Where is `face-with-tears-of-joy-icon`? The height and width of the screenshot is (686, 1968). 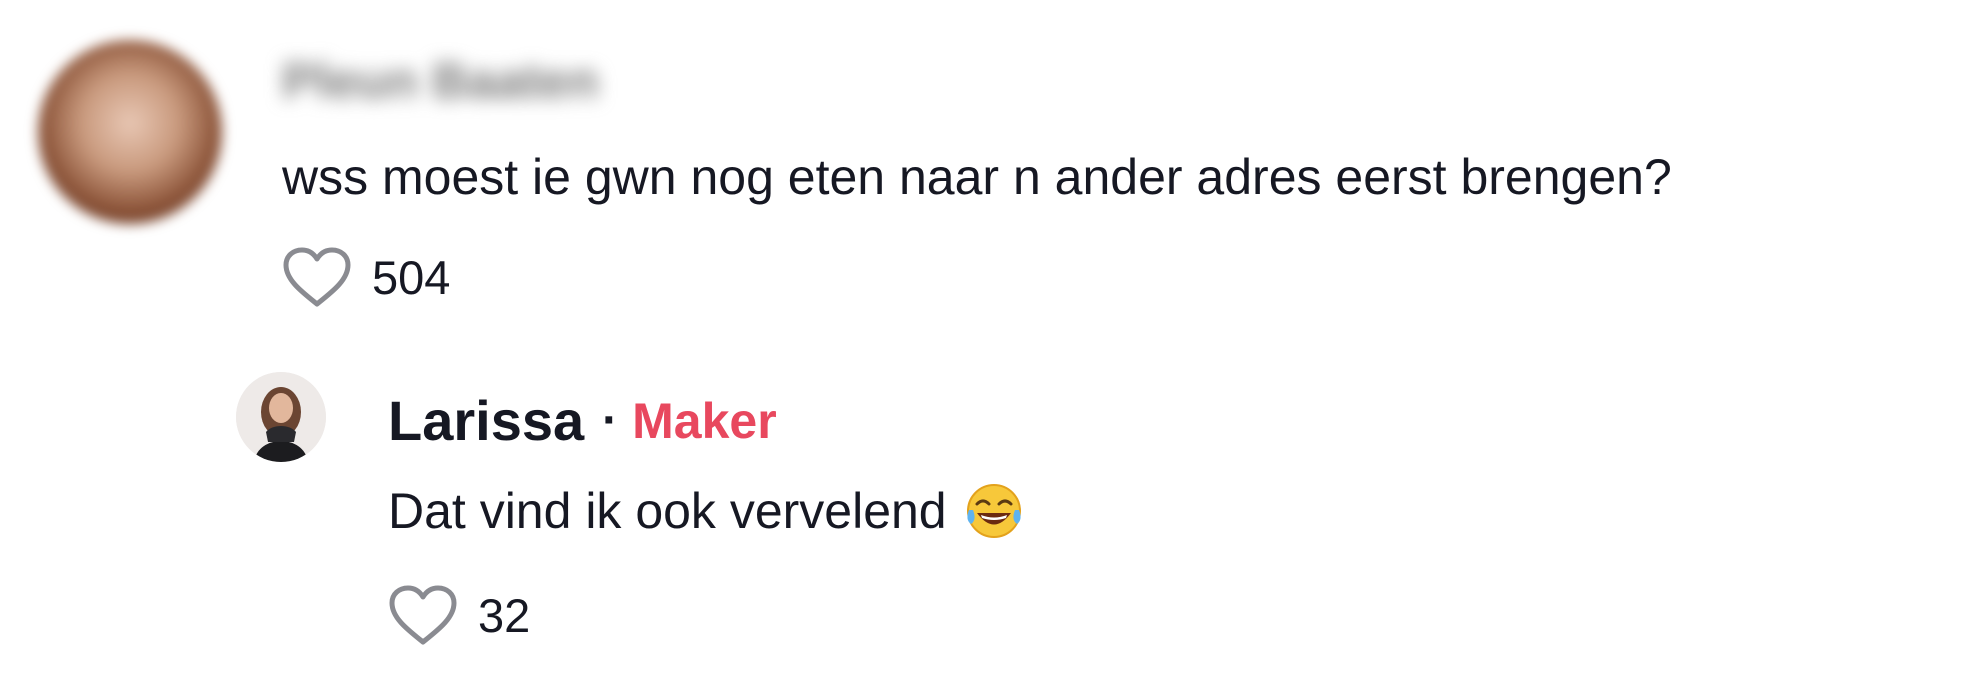 face-with-tears-of-joy-icon is located at coordinates (994, 511).